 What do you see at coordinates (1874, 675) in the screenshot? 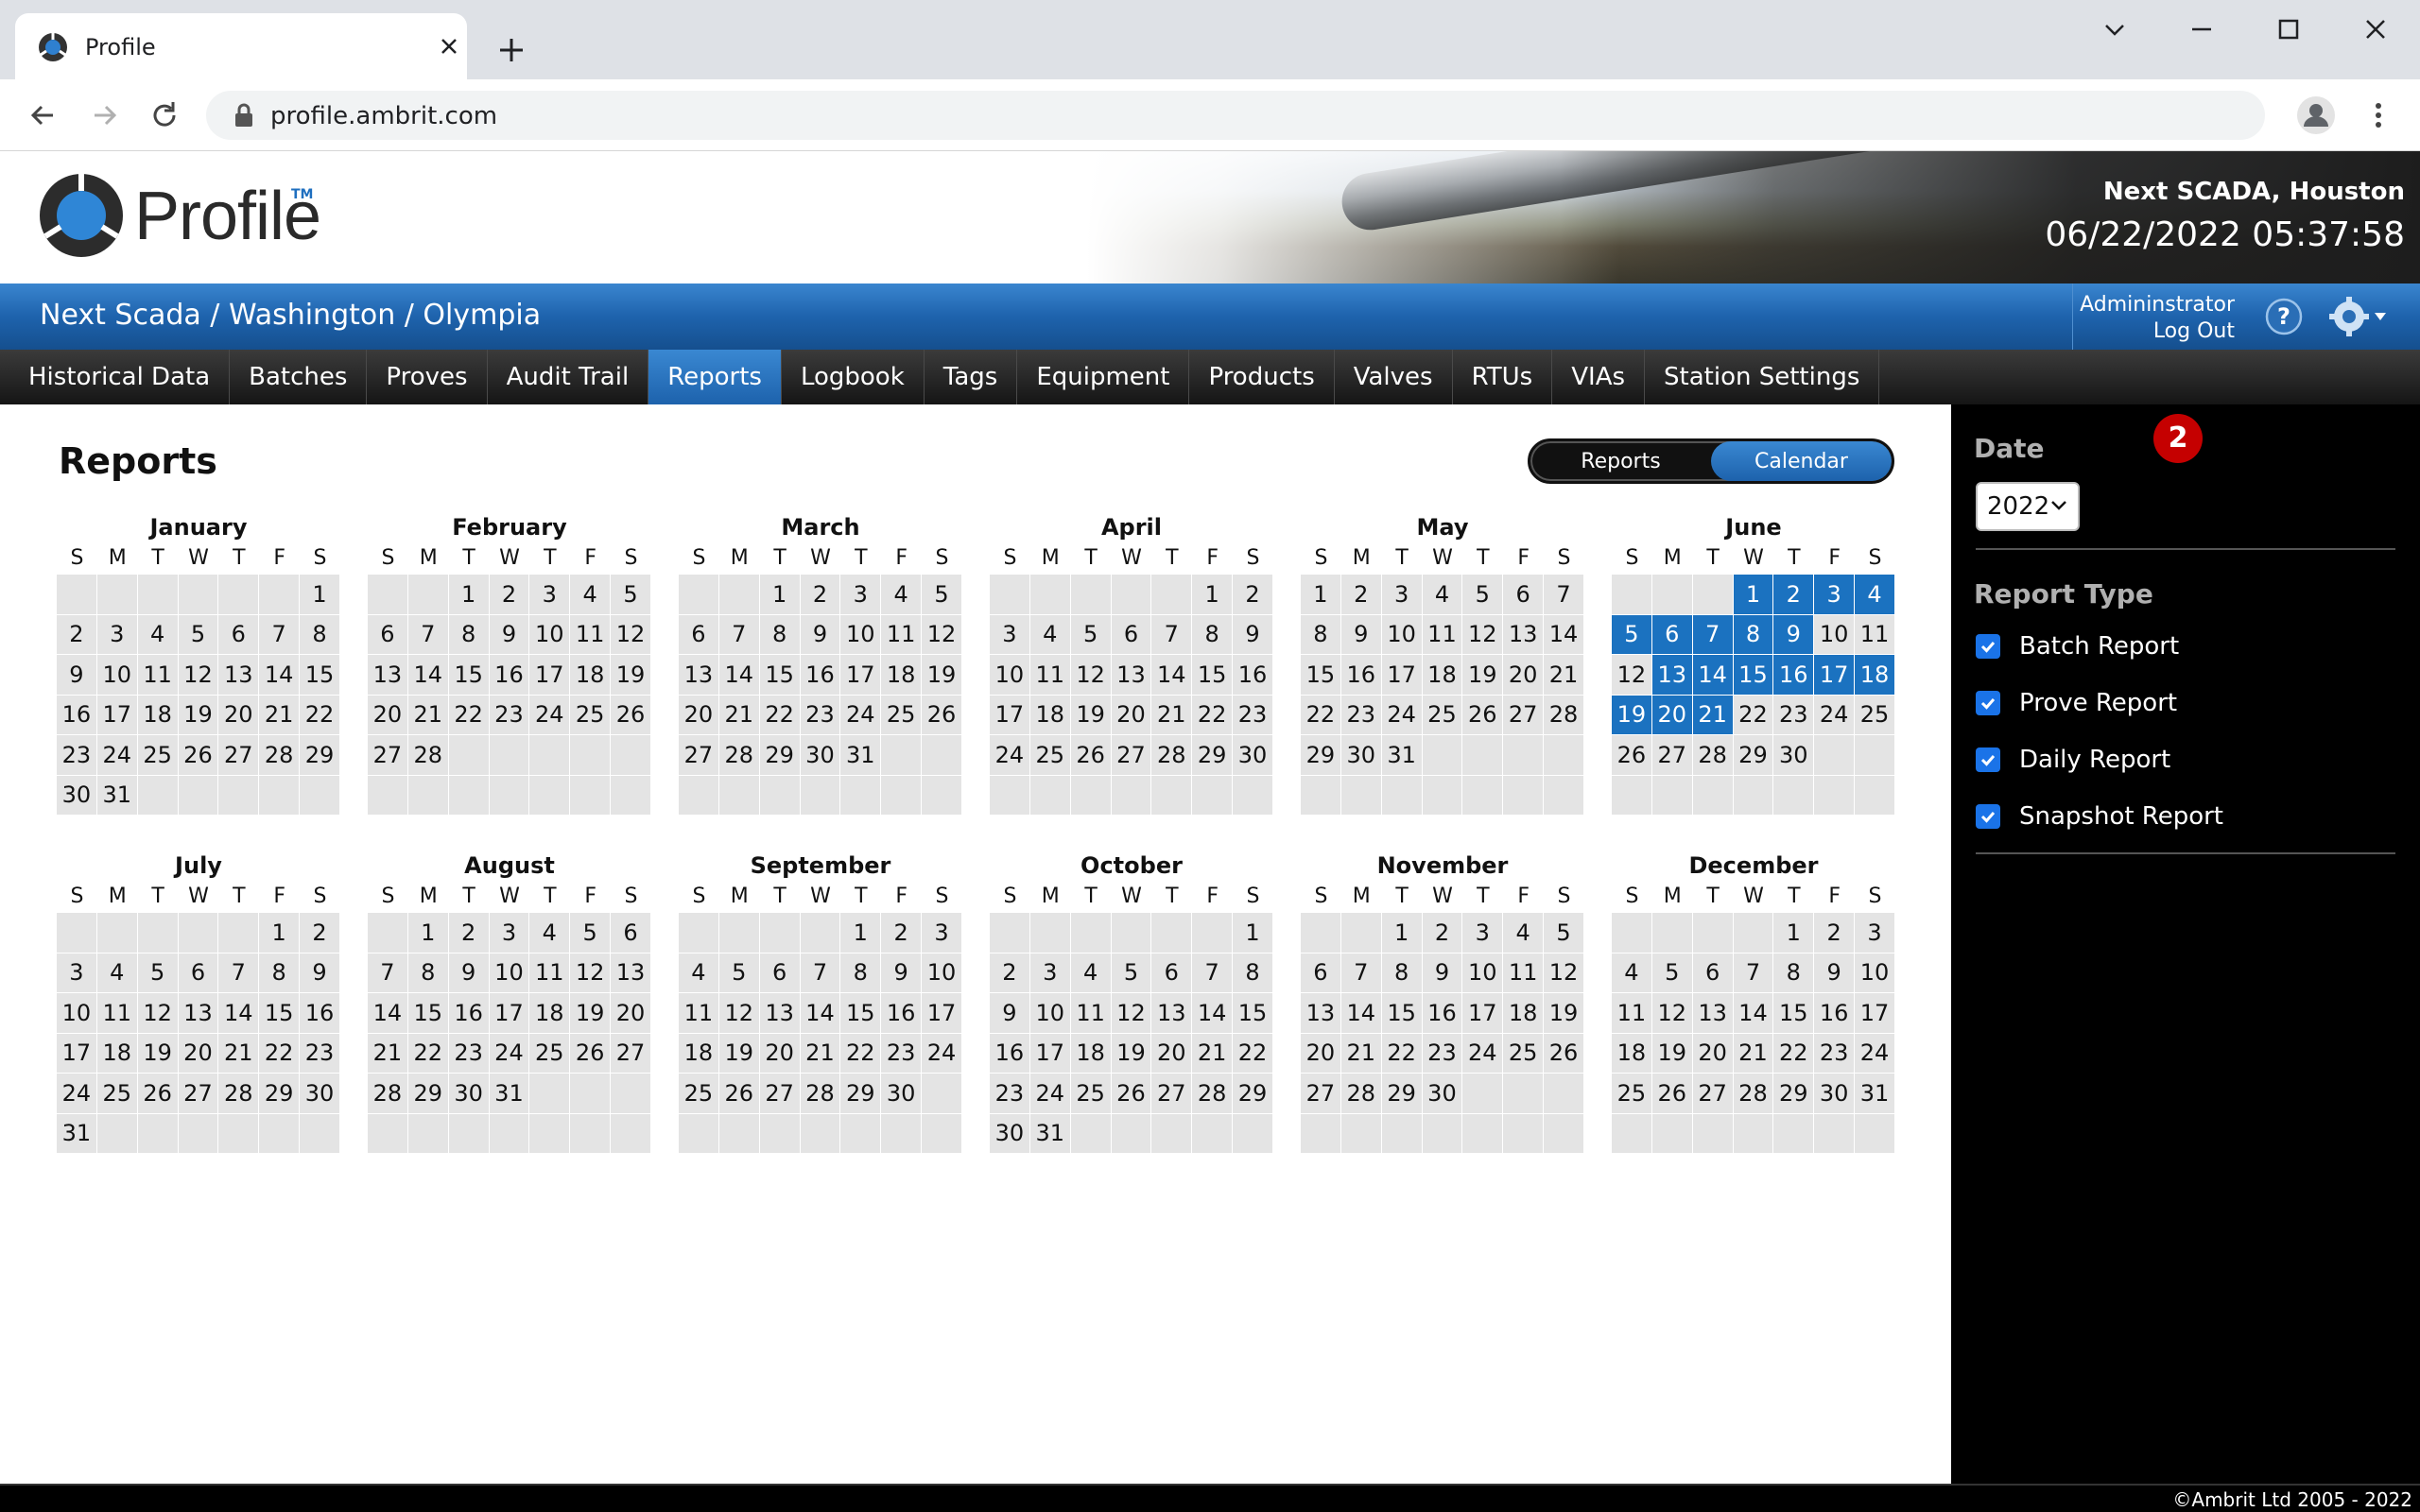
I see `day-cell: 18` at bounding box center [1874, 675].